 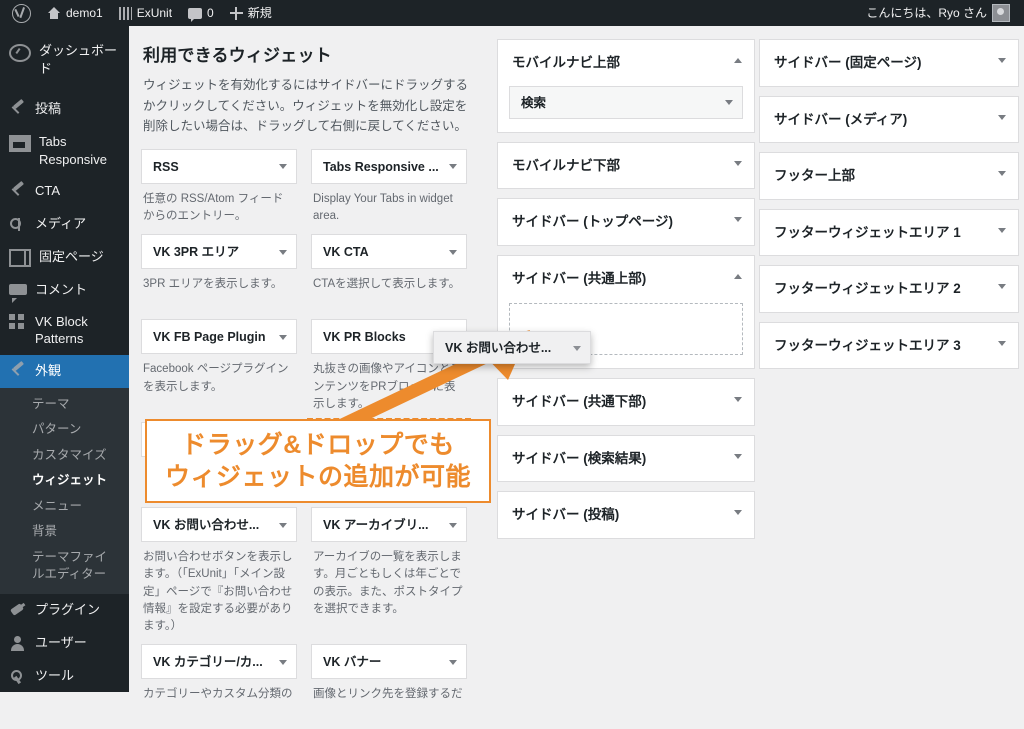 What do you see at coordinates (534, 102) in the screenshot?
I see `widget-title: 検索` at bounding box center [534, 102].